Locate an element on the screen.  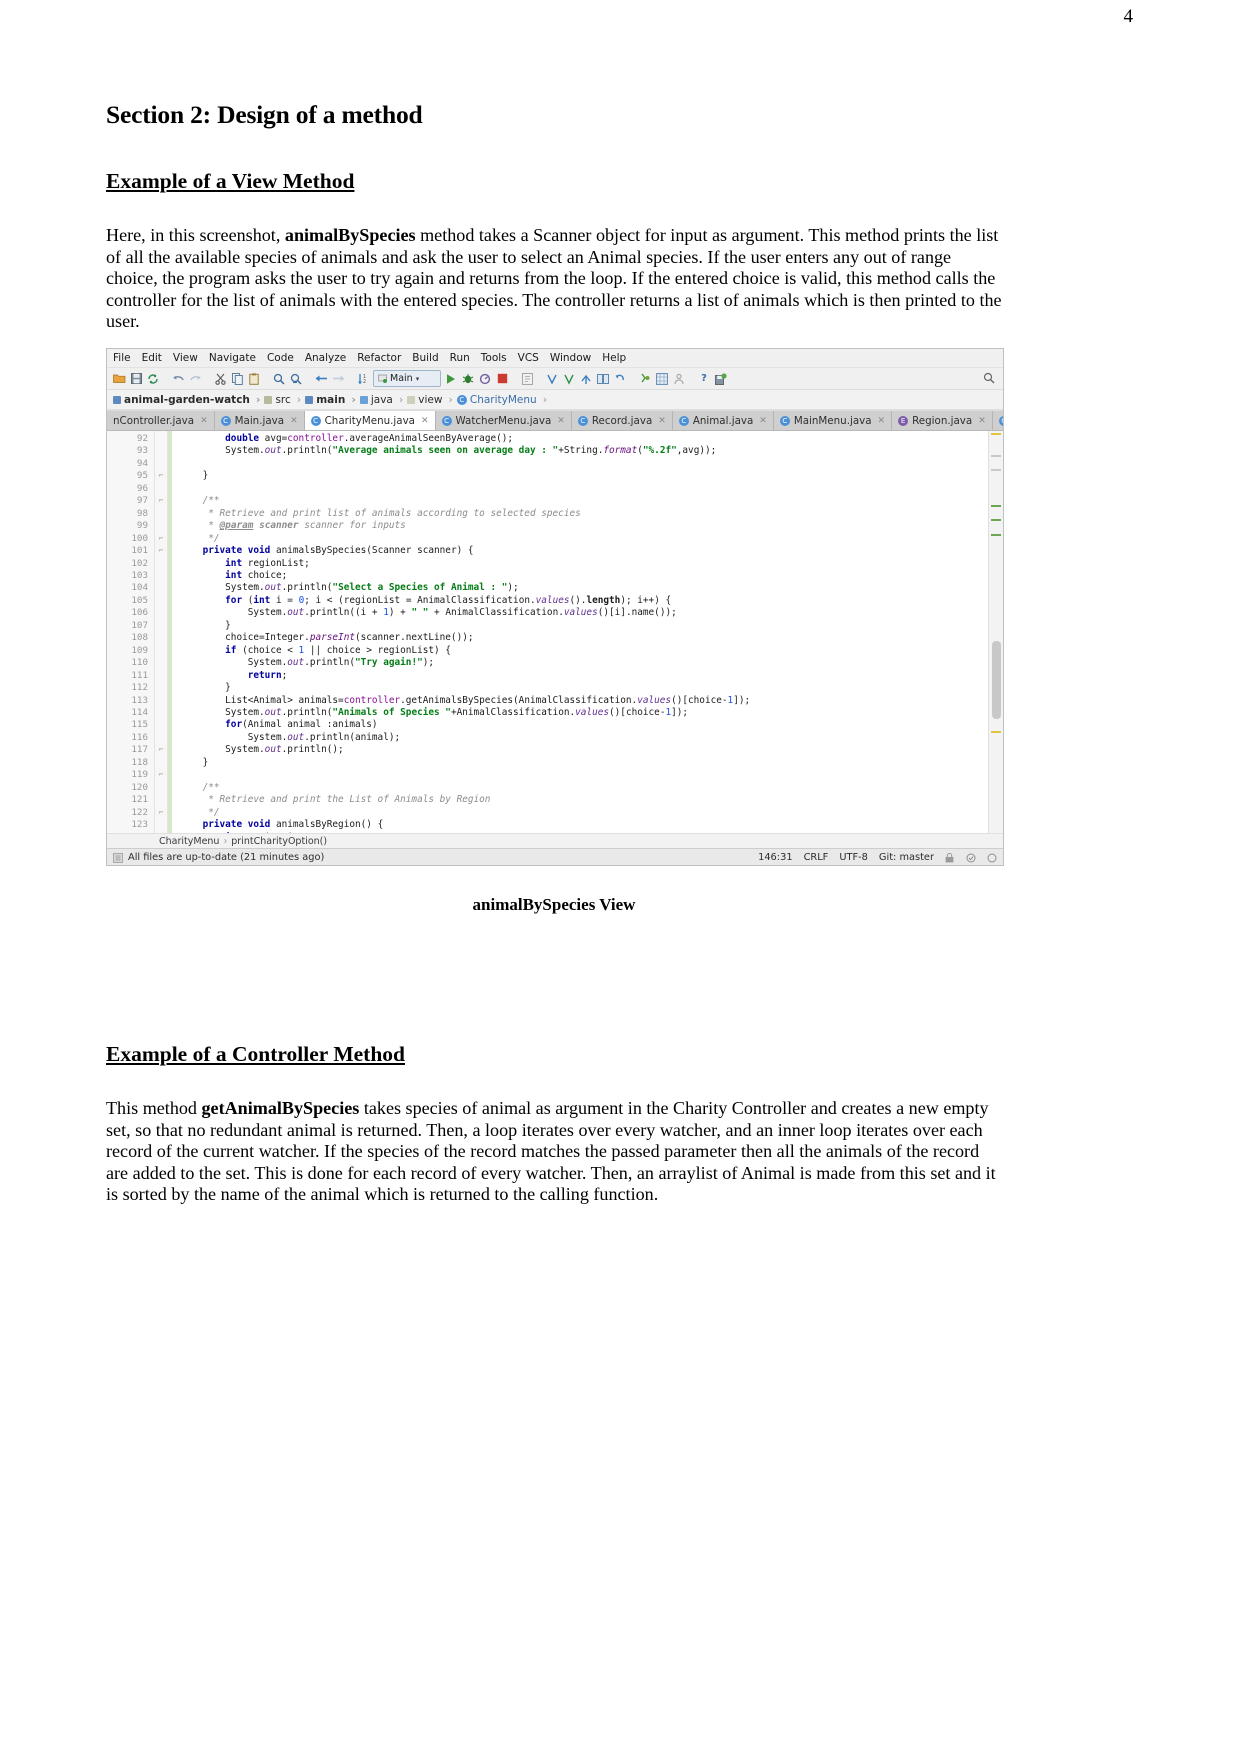
paste-icon is located at coordinates (254, 379).